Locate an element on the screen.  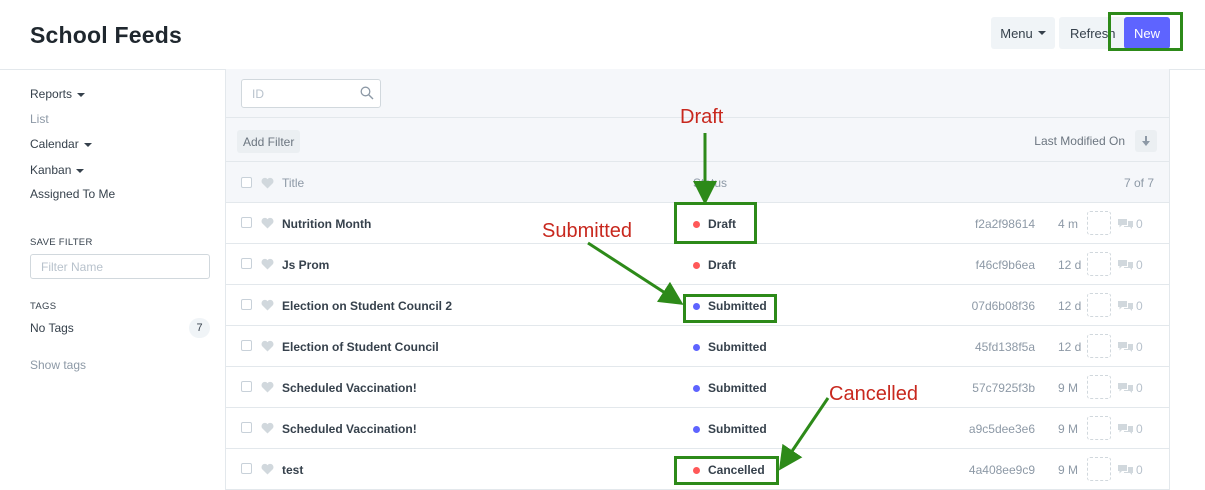
sidebar-item-label: Reports is located at coordinates (51, 94).